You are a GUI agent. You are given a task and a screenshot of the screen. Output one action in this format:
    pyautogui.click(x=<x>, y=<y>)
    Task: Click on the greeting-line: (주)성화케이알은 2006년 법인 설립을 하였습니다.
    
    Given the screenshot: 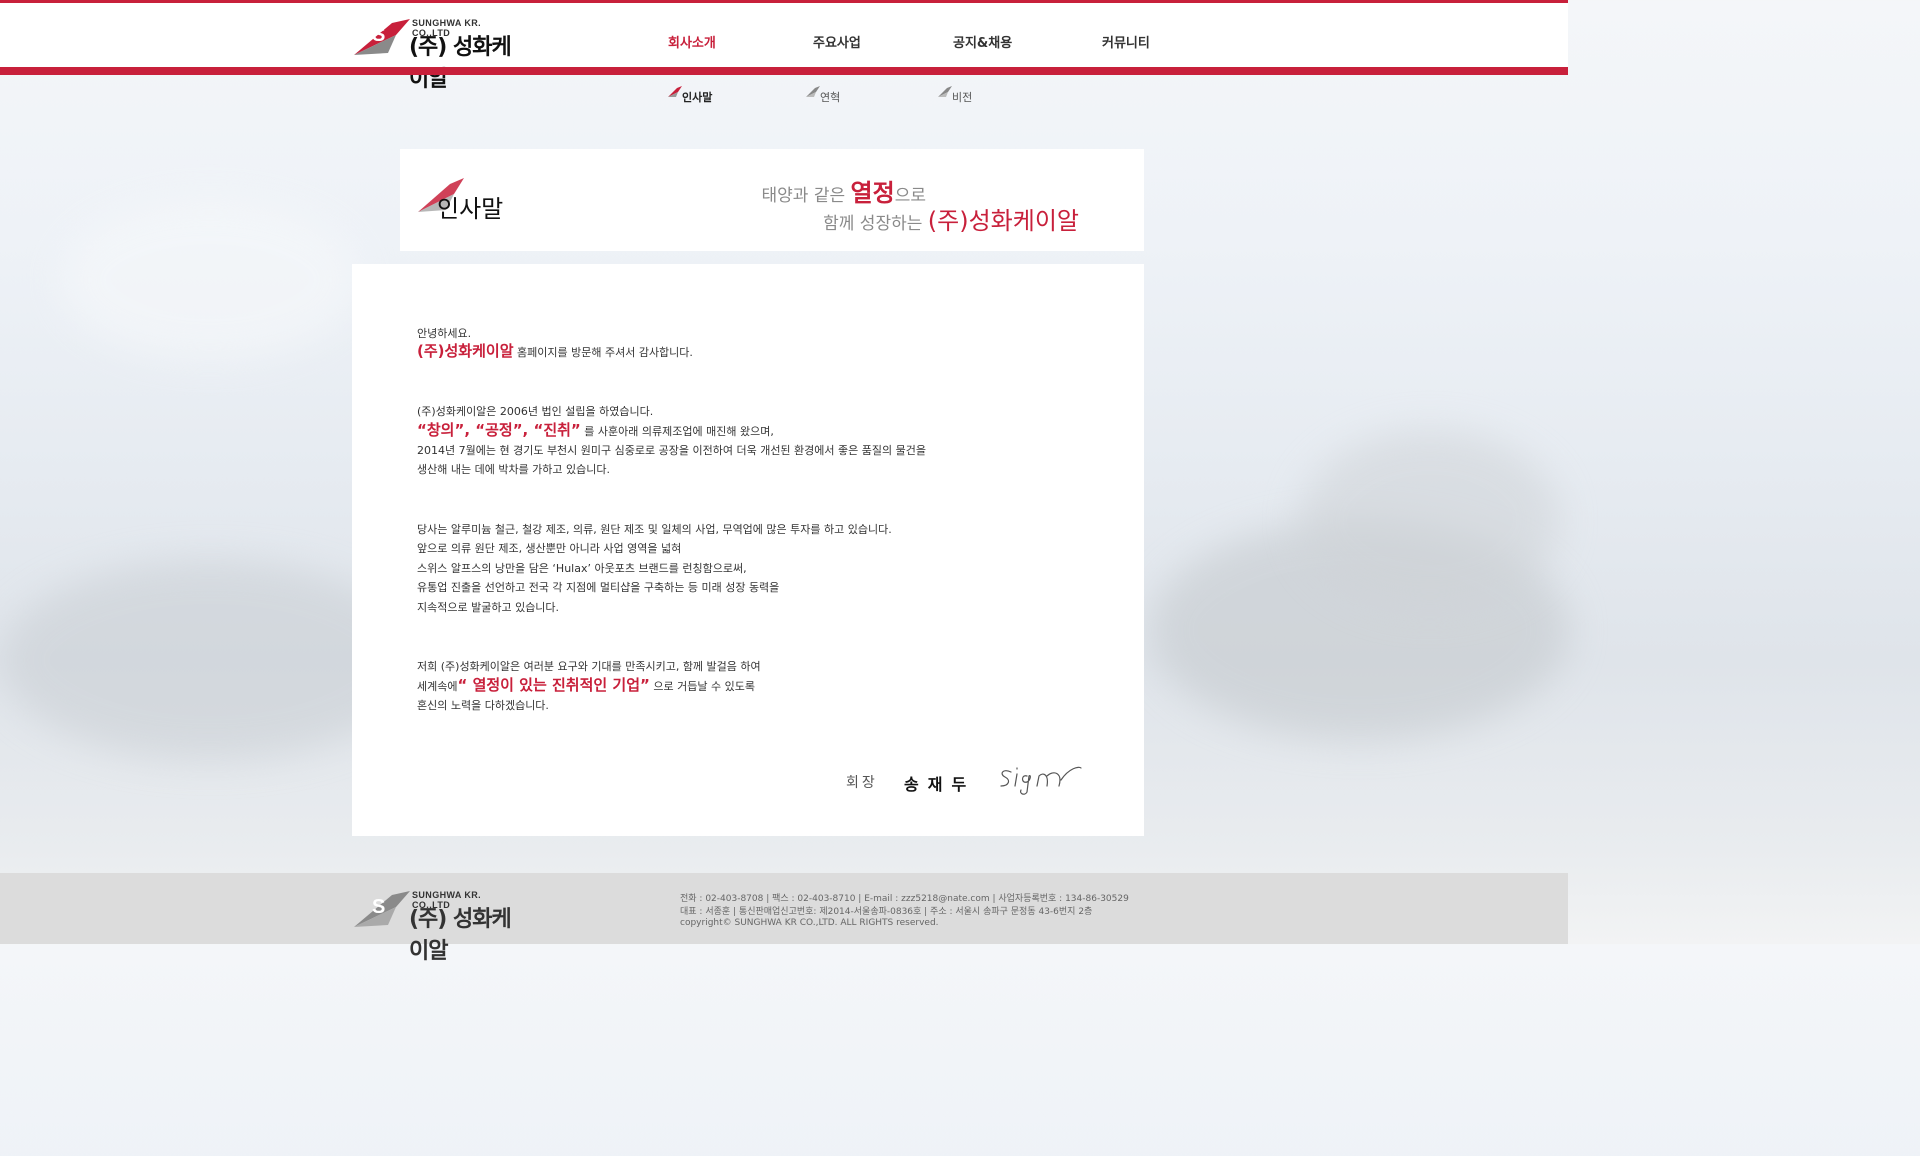 What is the action you would take?
    pyautogui.click(x=535, y=411)
    